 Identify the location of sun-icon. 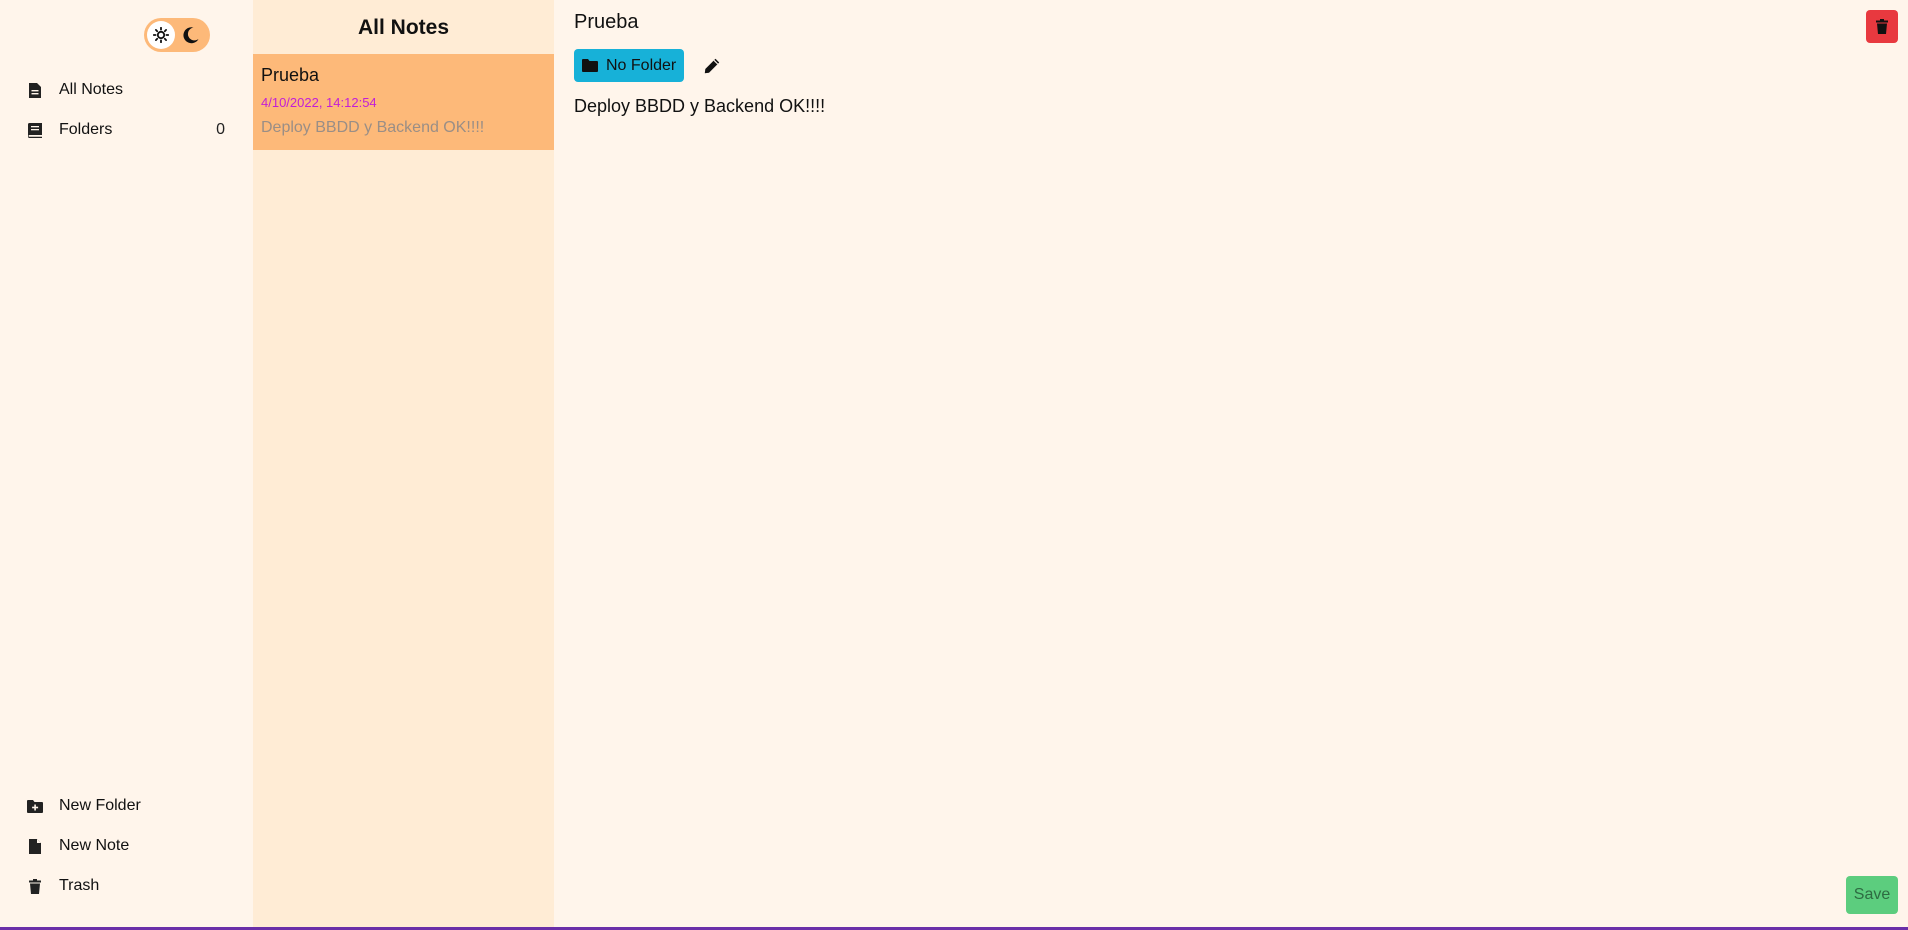
(161, 35).